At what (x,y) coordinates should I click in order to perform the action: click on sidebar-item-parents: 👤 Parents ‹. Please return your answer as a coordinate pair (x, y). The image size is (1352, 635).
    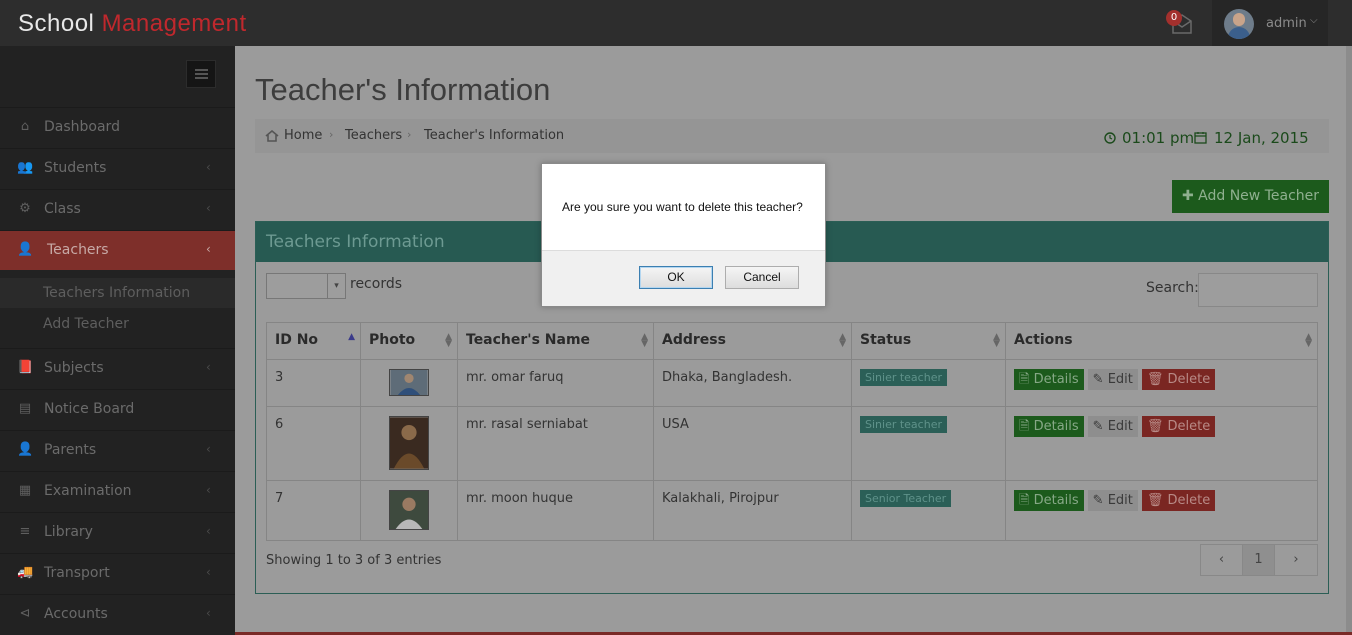
    Looking at the image, I should click on (117, 450).